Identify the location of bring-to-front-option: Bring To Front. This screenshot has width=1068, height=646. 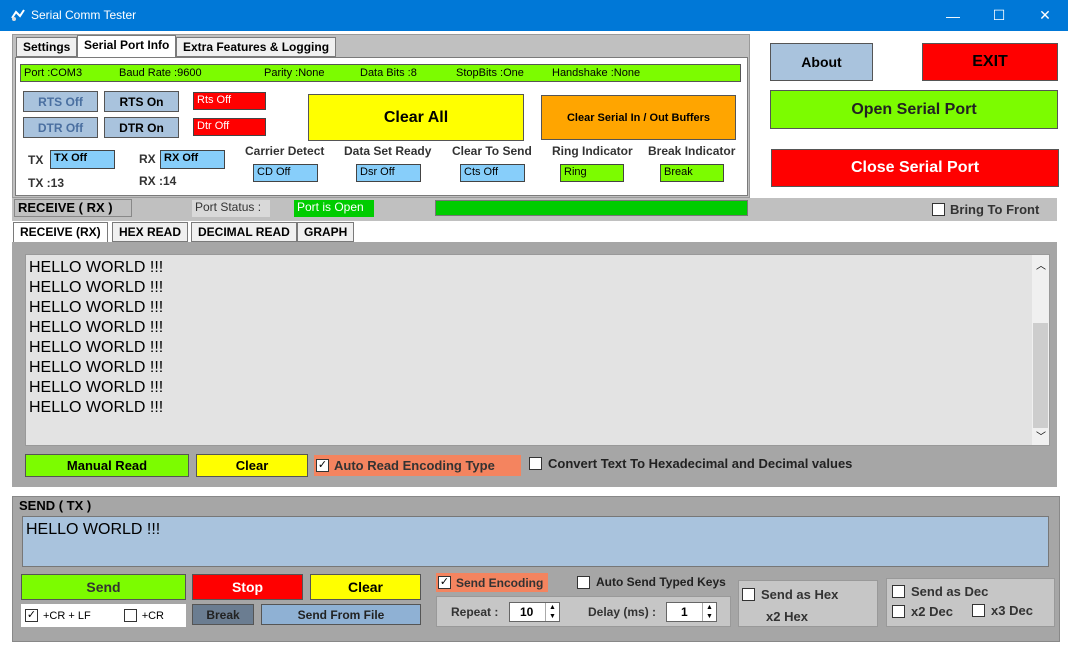
(992, 209).